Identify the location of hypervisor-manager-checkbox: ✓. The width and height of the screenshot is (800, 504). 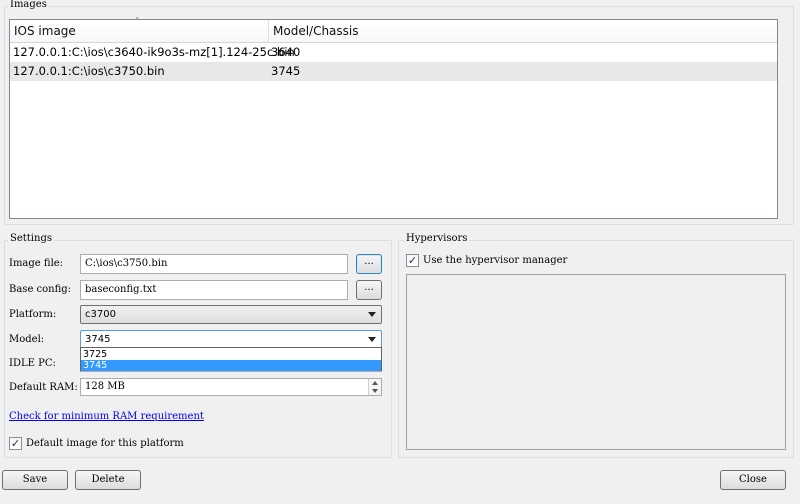
(412, 260).